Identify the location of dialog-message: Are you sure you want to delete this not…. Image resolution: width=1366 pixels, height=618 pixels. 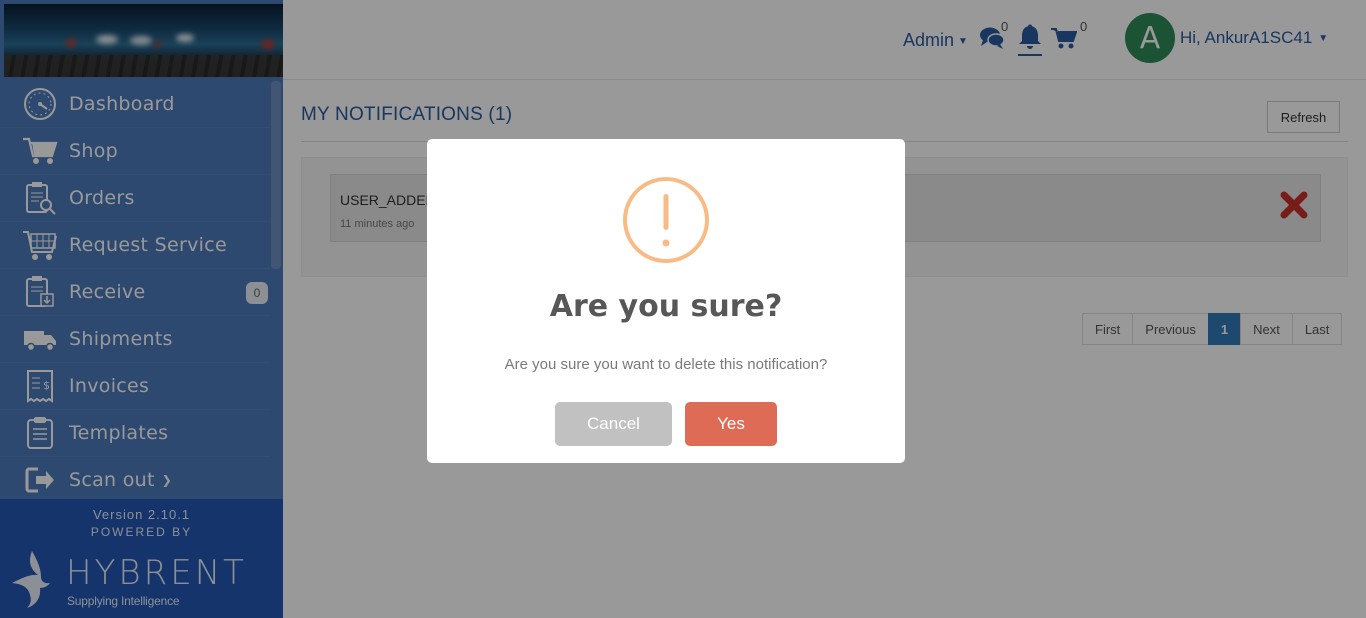
(666, 364).